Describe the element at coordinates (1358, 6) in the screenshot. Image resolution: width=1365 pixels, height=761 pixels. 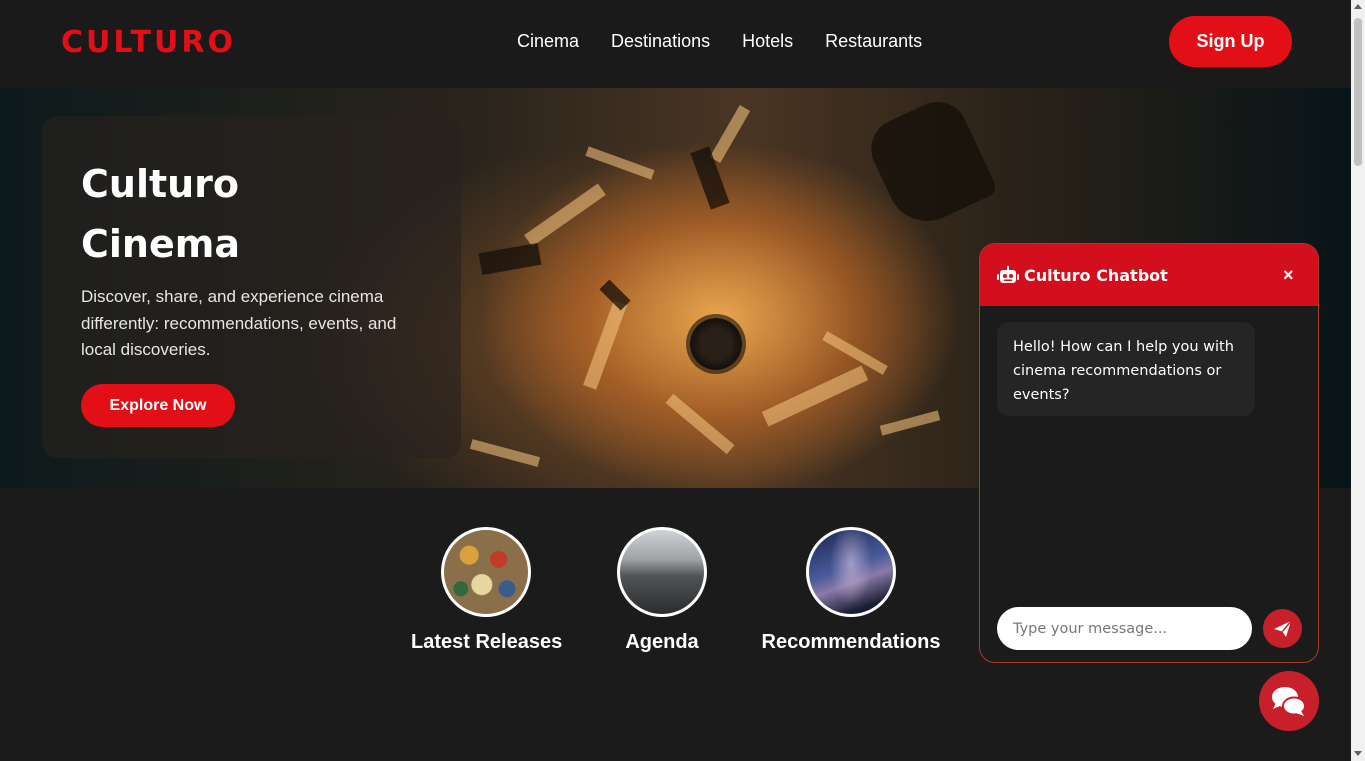
I see `scroll-up-arrow-icon` at that location.